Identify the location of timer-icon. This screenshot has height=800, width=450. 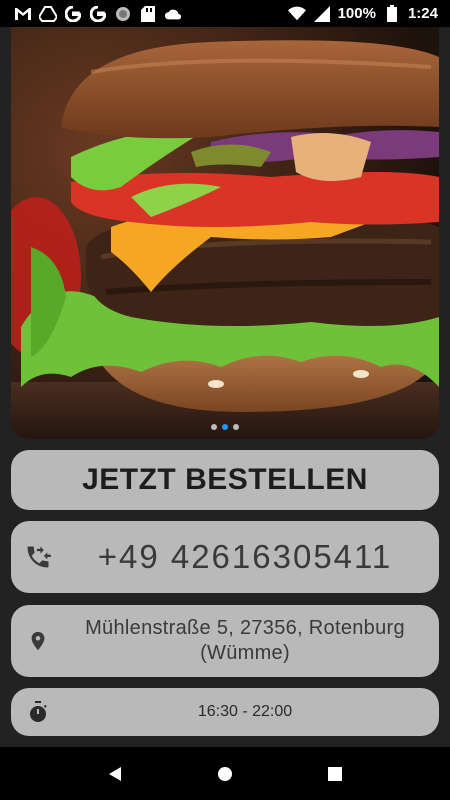
(38, 712).